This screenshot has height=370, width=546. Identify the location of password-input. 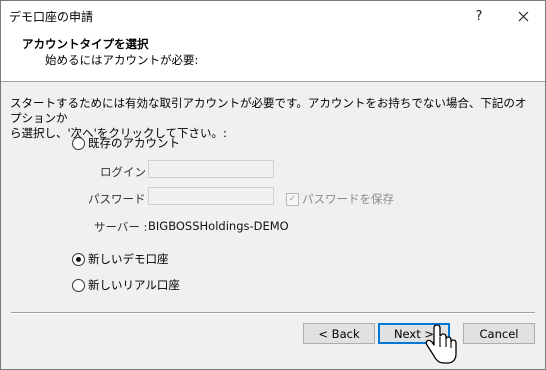
(211, 196).